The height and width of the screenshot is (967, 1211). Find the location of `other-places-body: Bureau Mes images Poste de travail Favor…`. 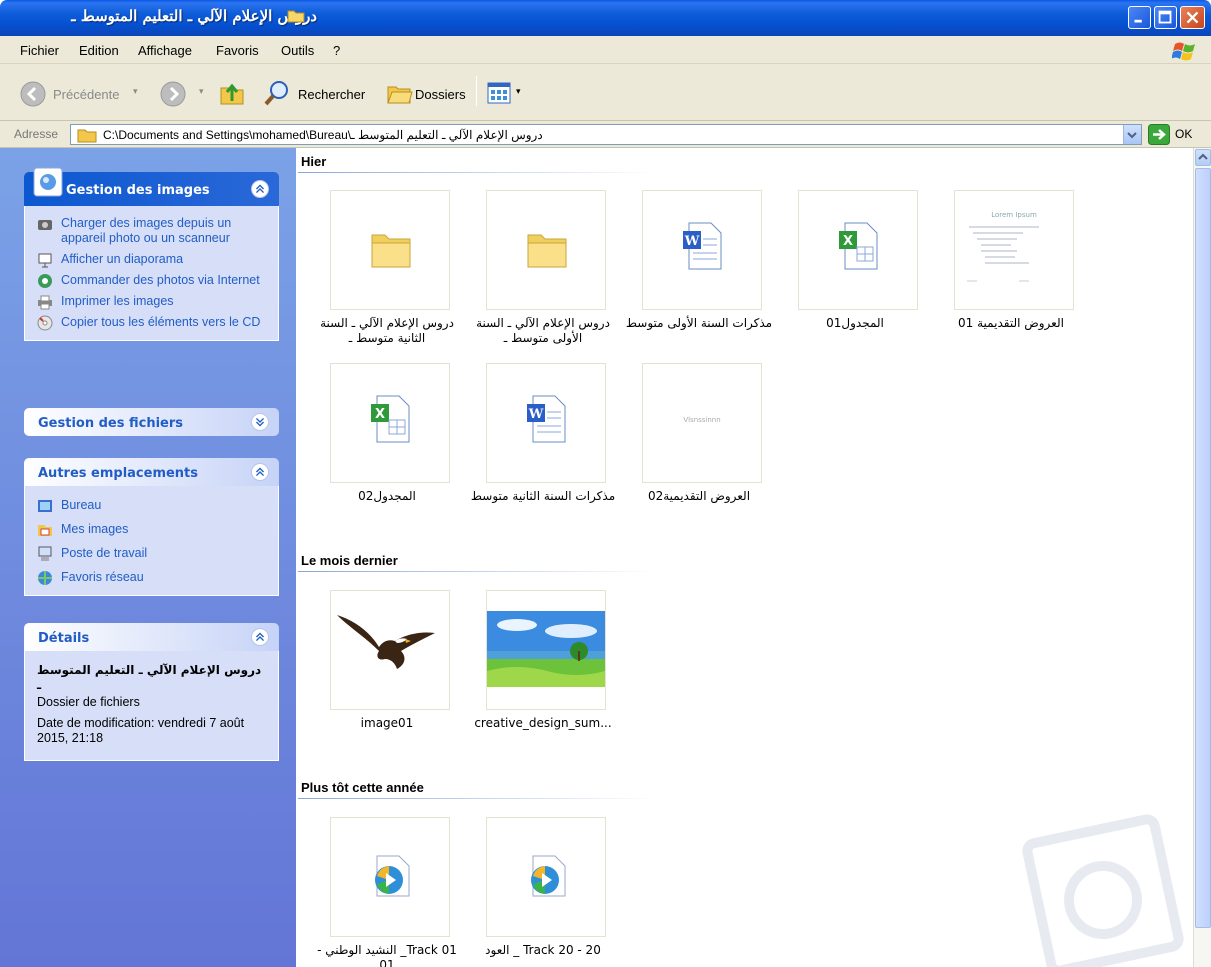

other-places-body: Bureau Mes images Poste de travail Favor… is located at coordinates (151, 541).